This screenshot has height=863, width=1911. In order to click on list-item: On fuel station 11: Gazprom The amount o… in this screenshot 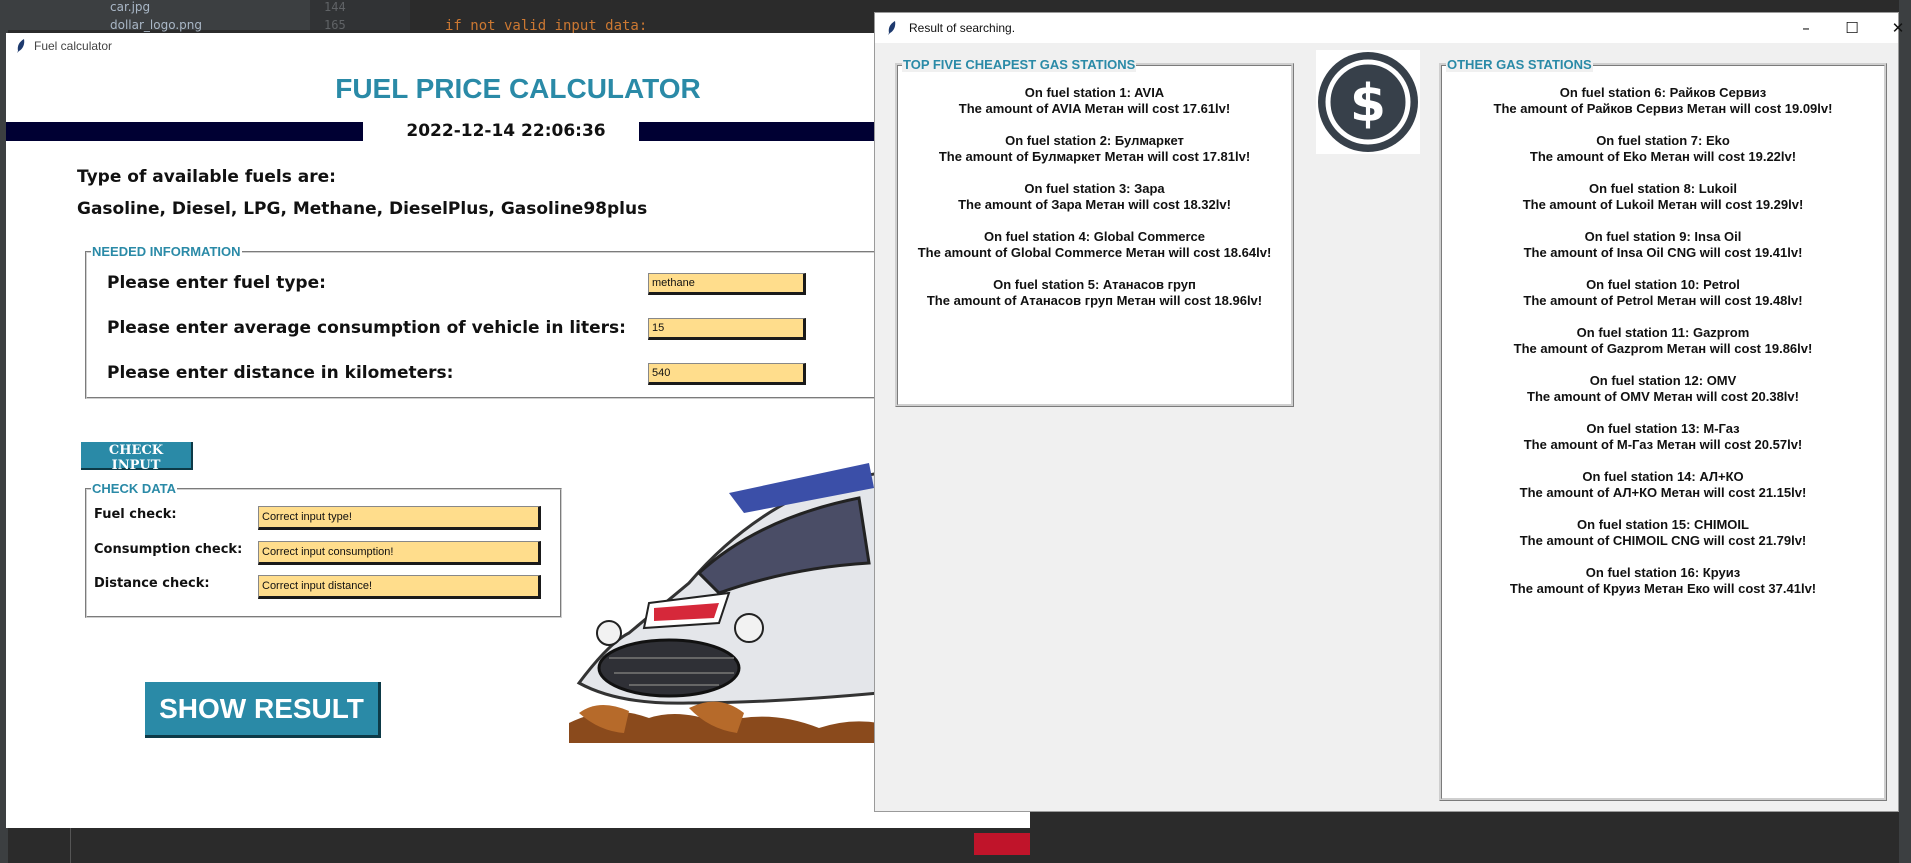, I will do `click(1663, 340)`.